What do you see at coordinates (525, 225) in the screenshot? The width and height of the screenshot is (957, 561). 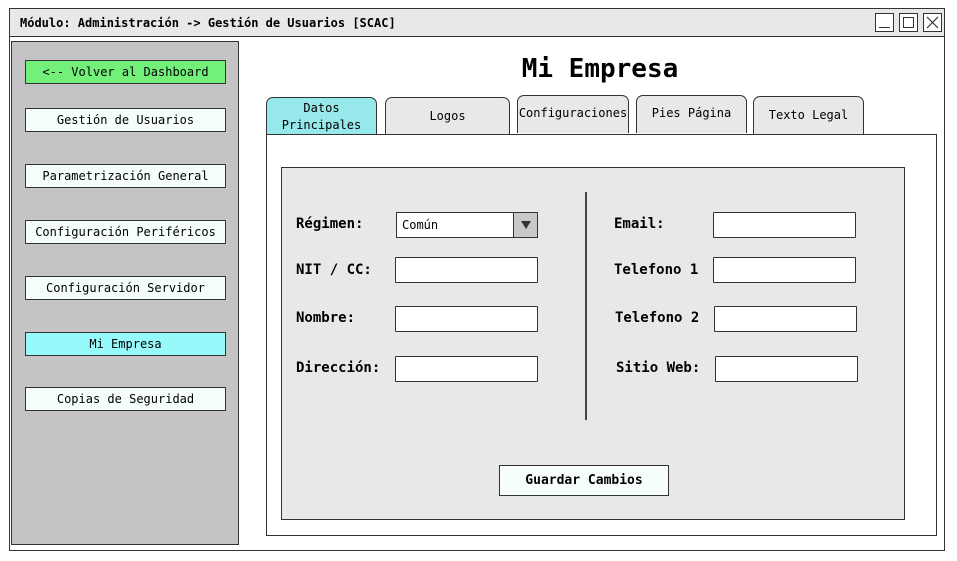 I see `dropdown-arrow-icon` at bounding box center [525, 225].